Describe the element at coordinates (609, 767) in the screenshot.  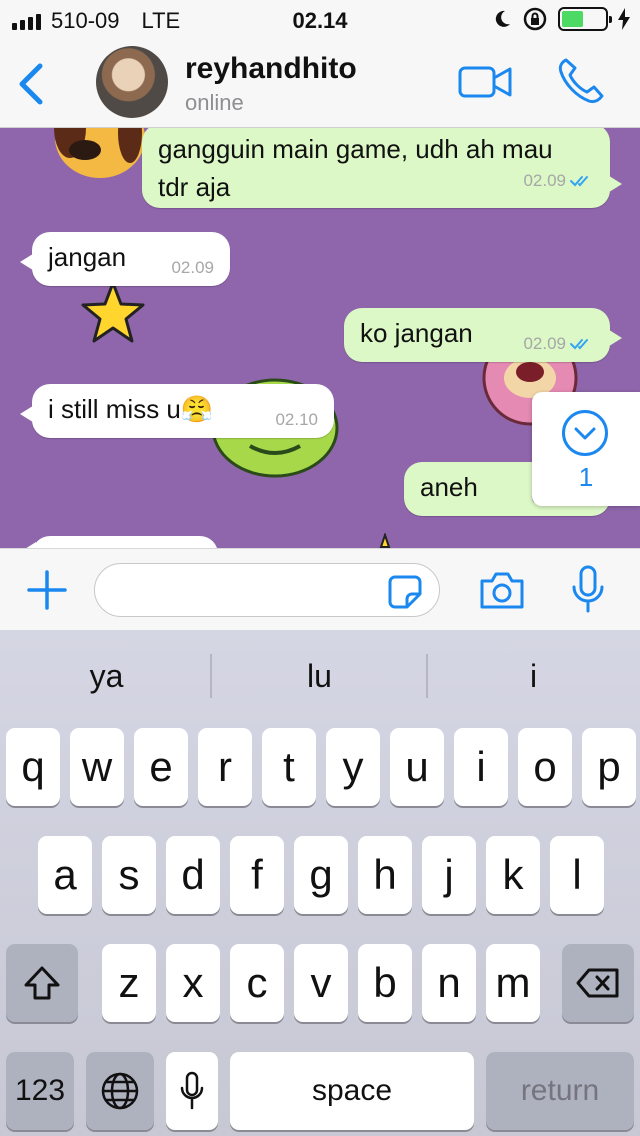
I see `key-p: p` at that location.